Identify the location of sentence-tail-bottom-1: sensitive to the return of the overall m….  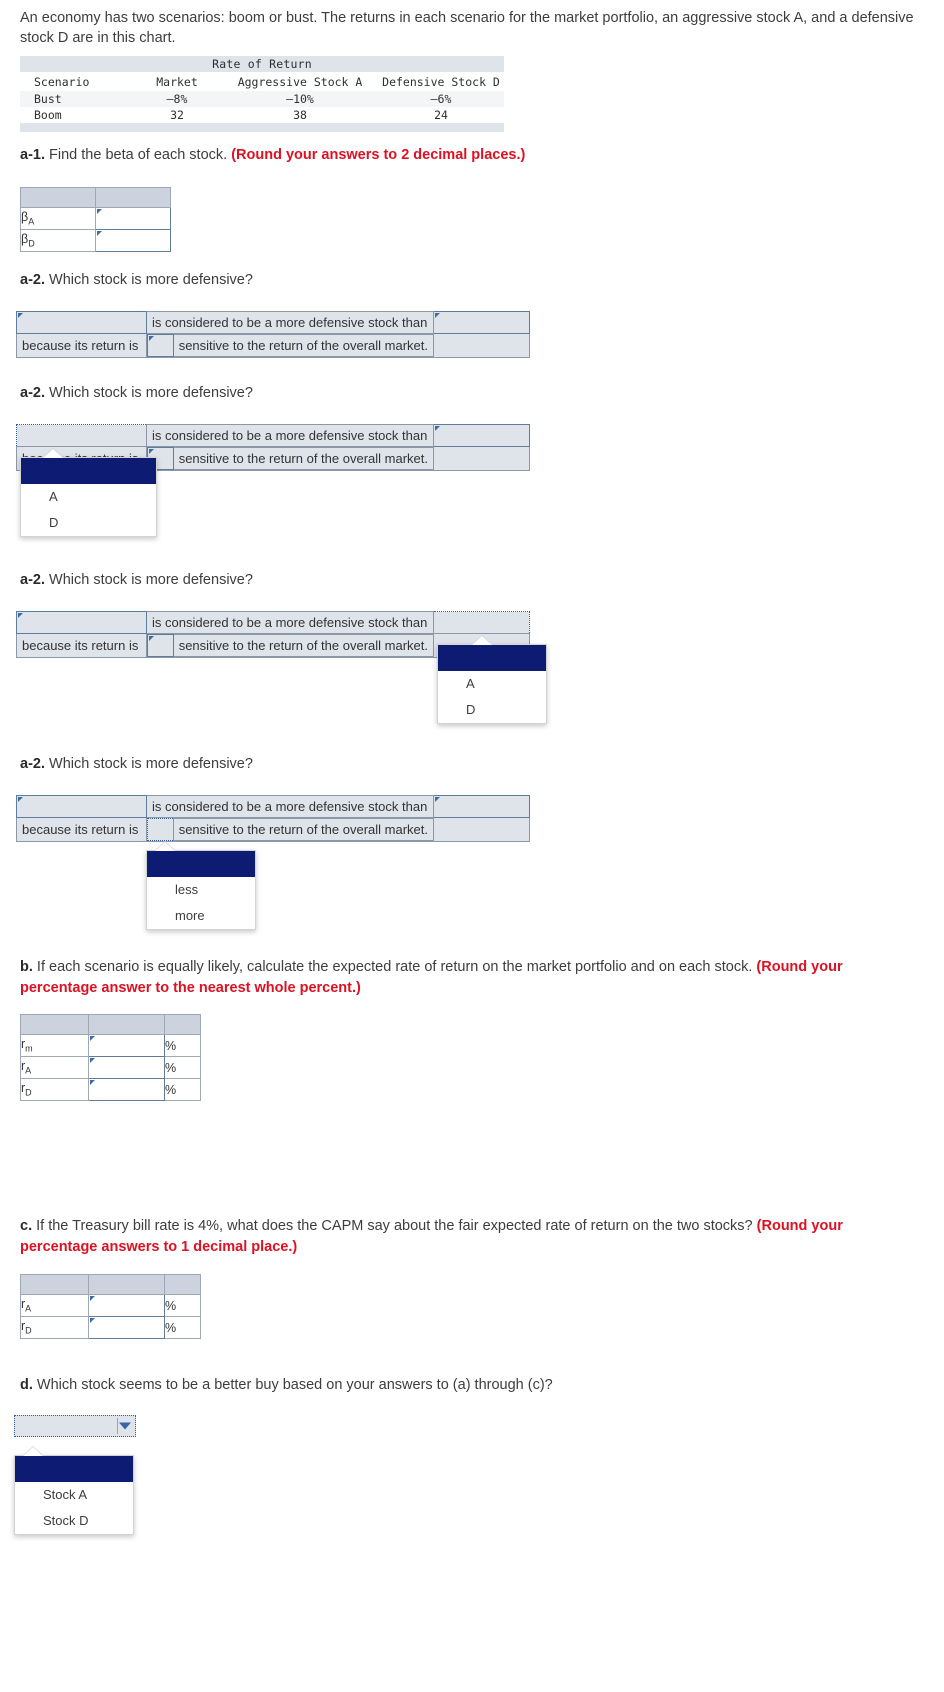
(302, 345).